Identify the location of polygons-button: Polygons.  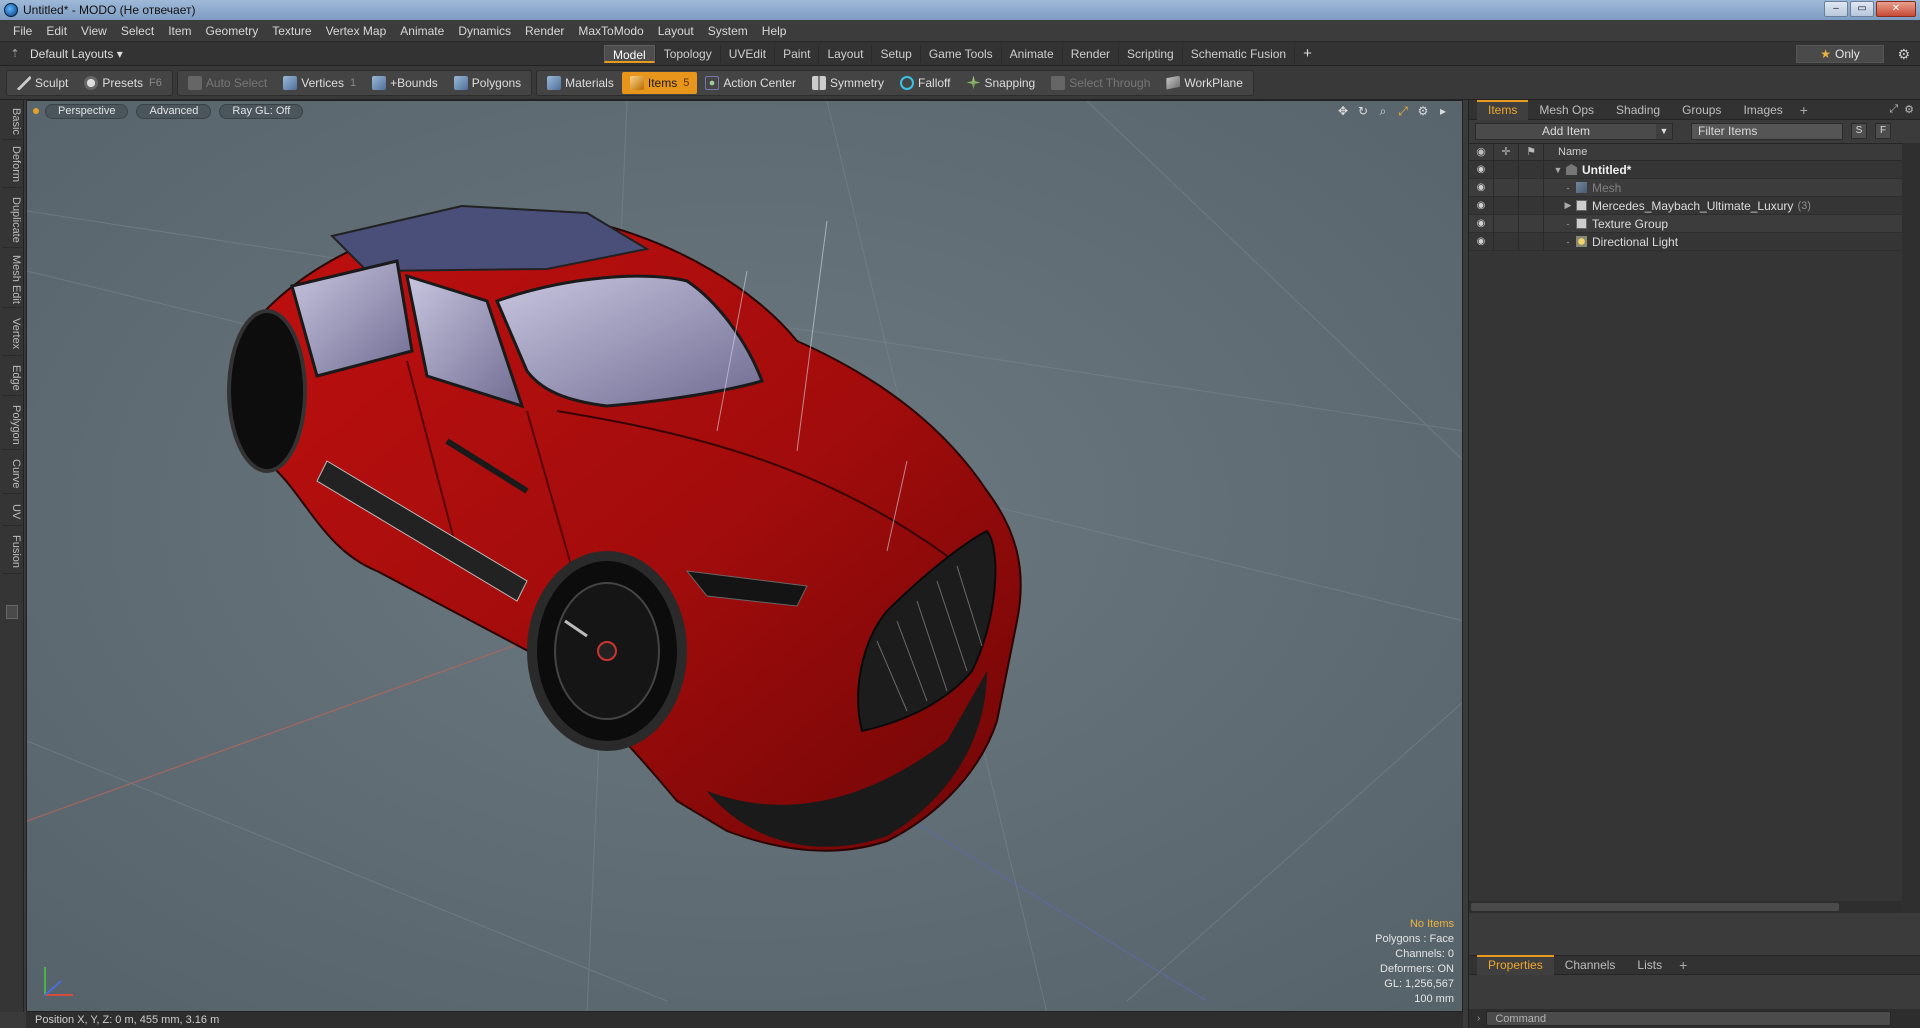
(487, 83).